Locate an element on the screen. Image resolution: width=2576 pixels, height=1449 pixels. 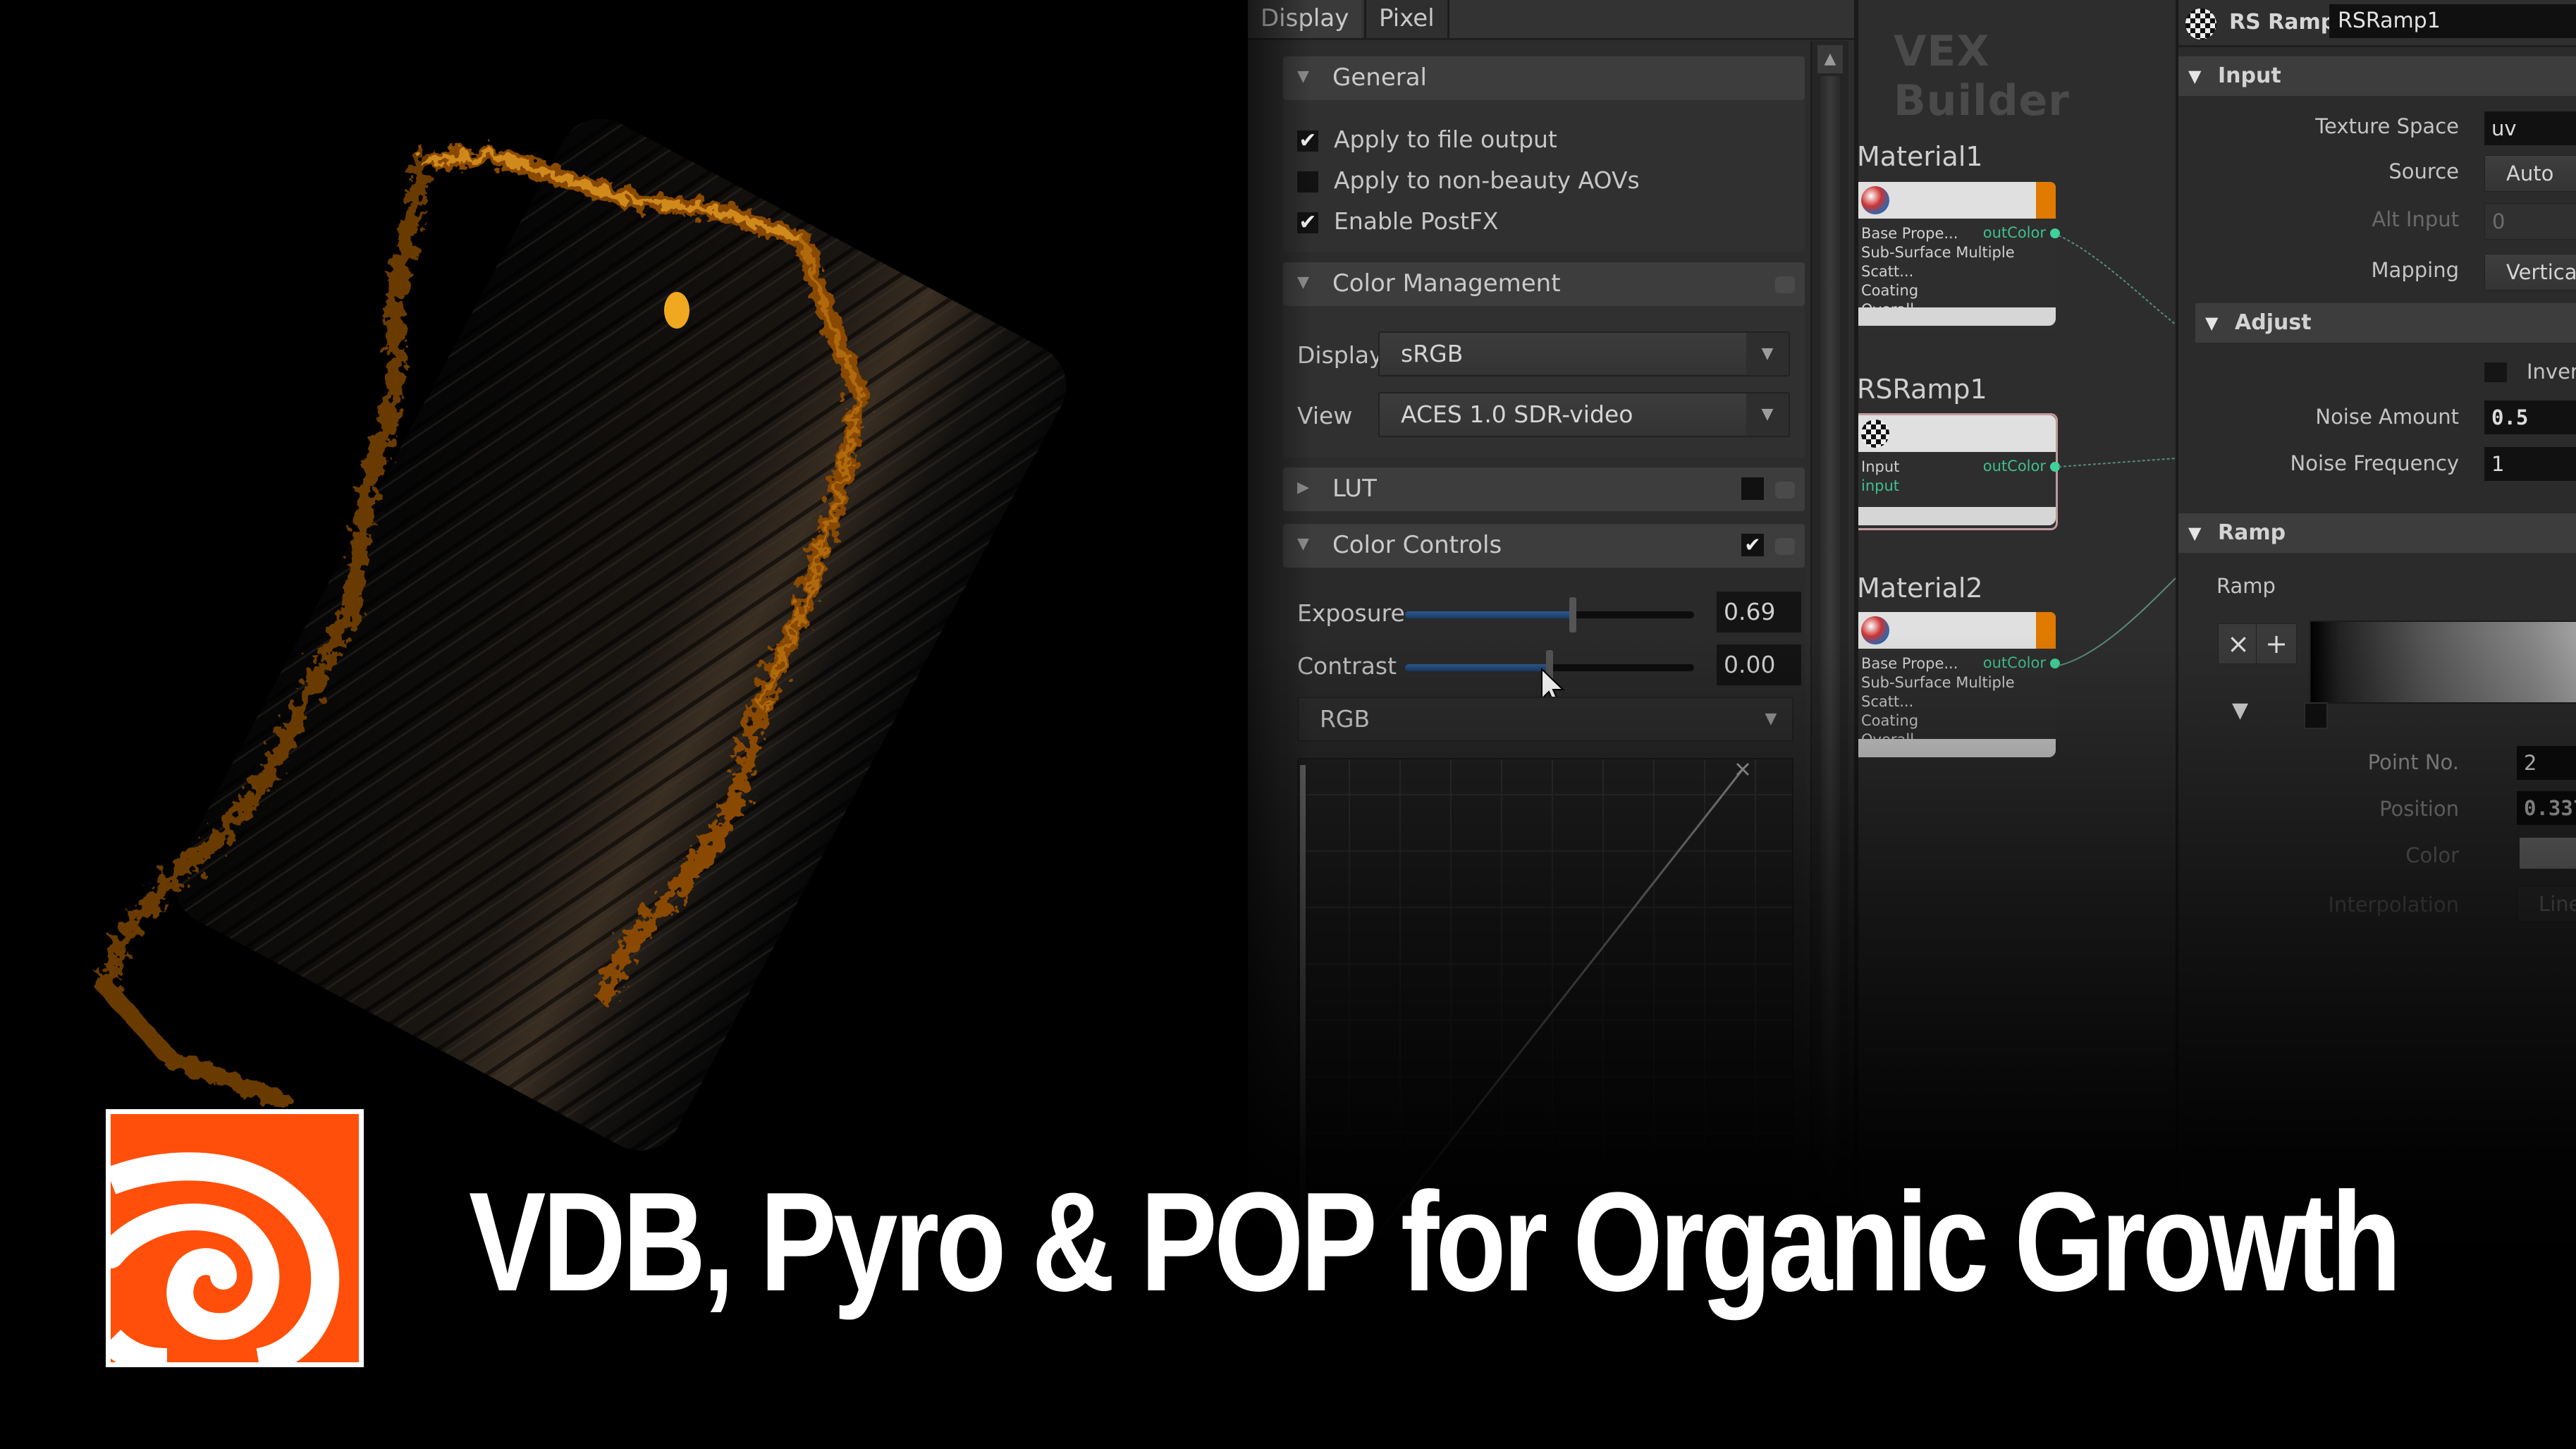
tab-display: Display is located at coordinates (1305, 19).